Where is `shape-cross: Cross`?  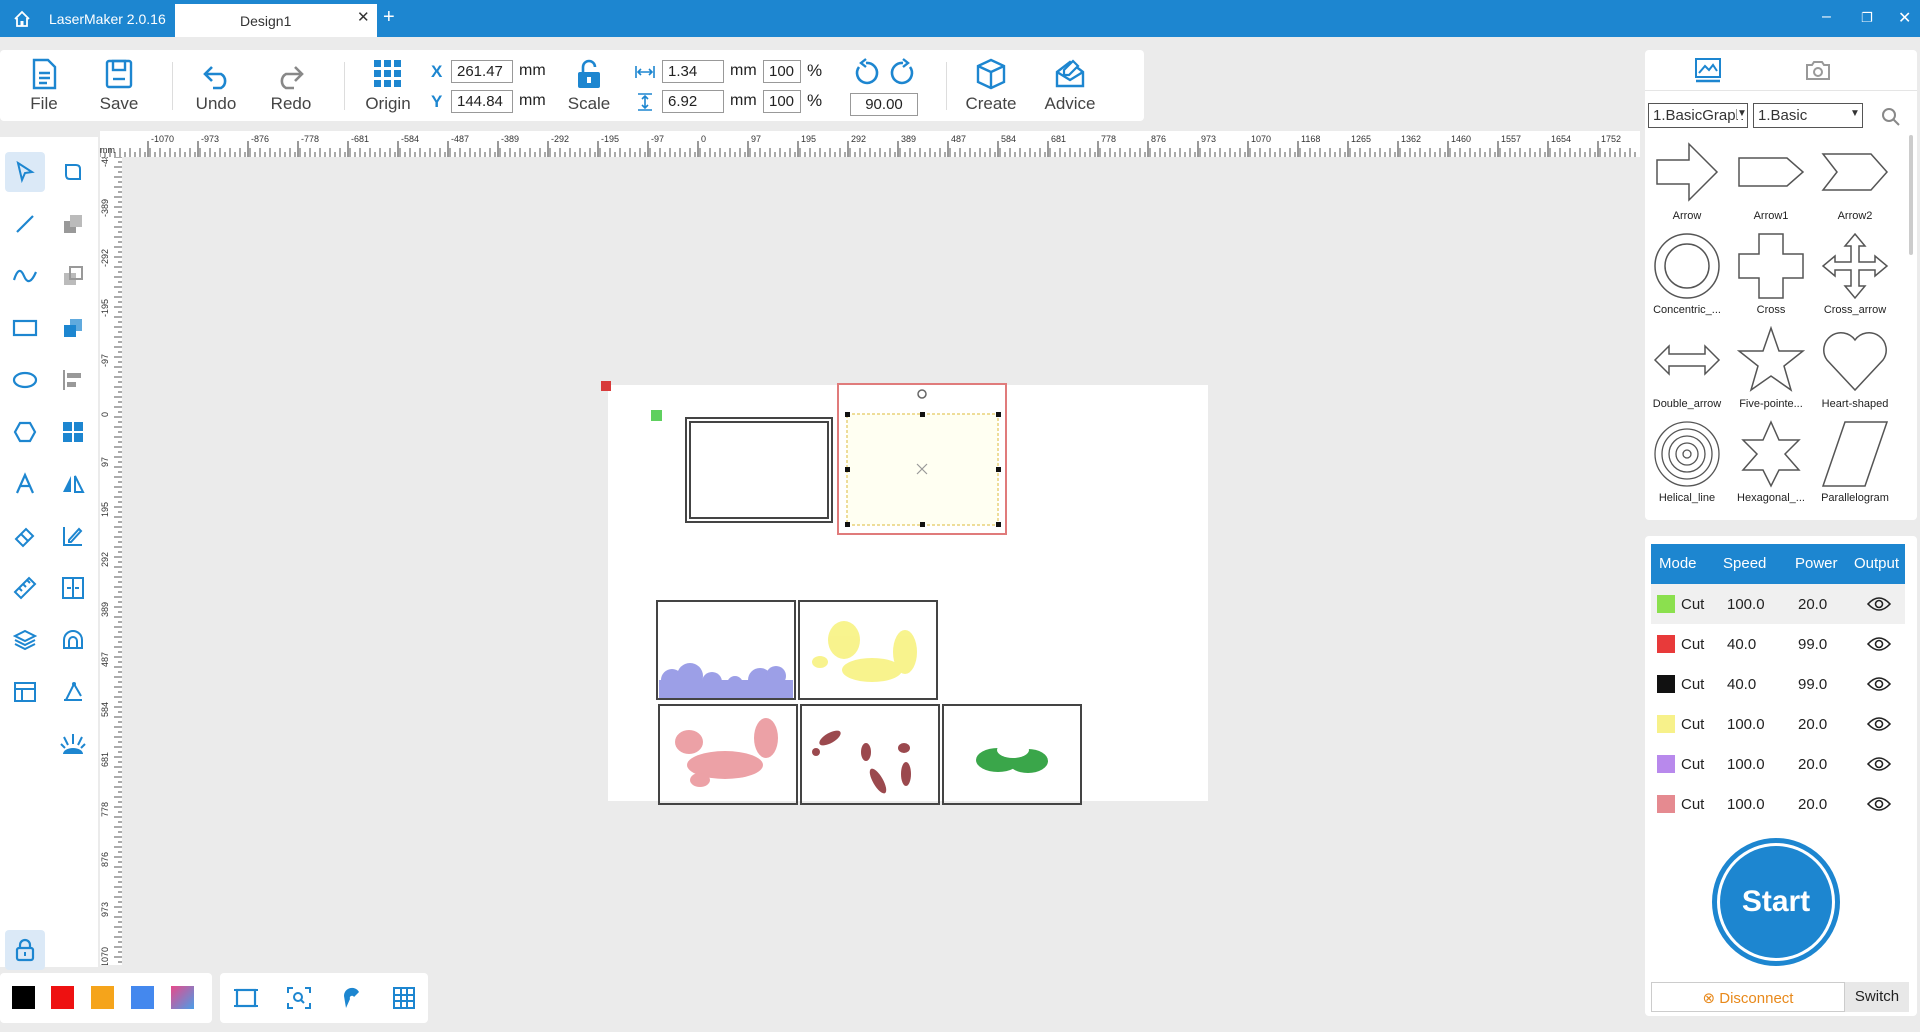 shape-cross: Cross is located at coordinates (1771, 274).